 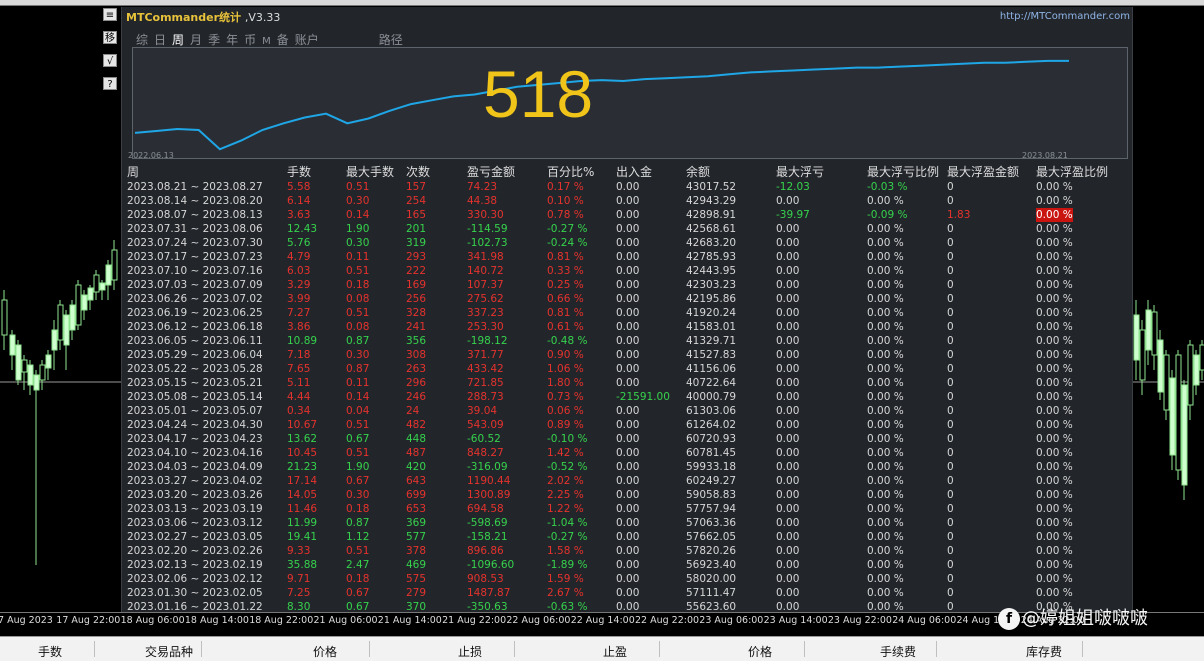 I want to click on table-cell: 263, so click(x=416, y=369).